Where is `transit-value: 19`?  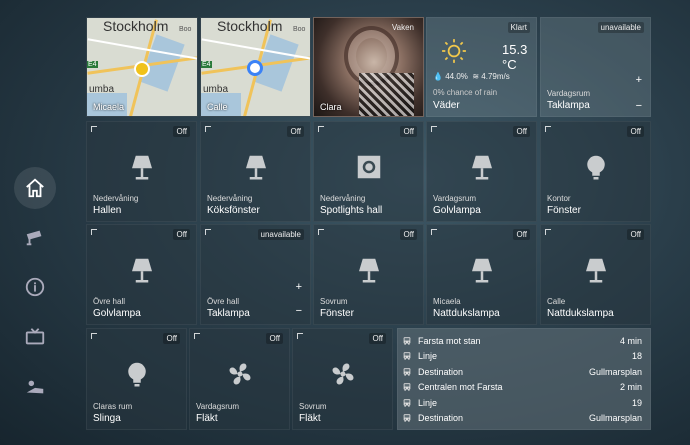
transit-value: 19 is located at coordinates (636, 402).